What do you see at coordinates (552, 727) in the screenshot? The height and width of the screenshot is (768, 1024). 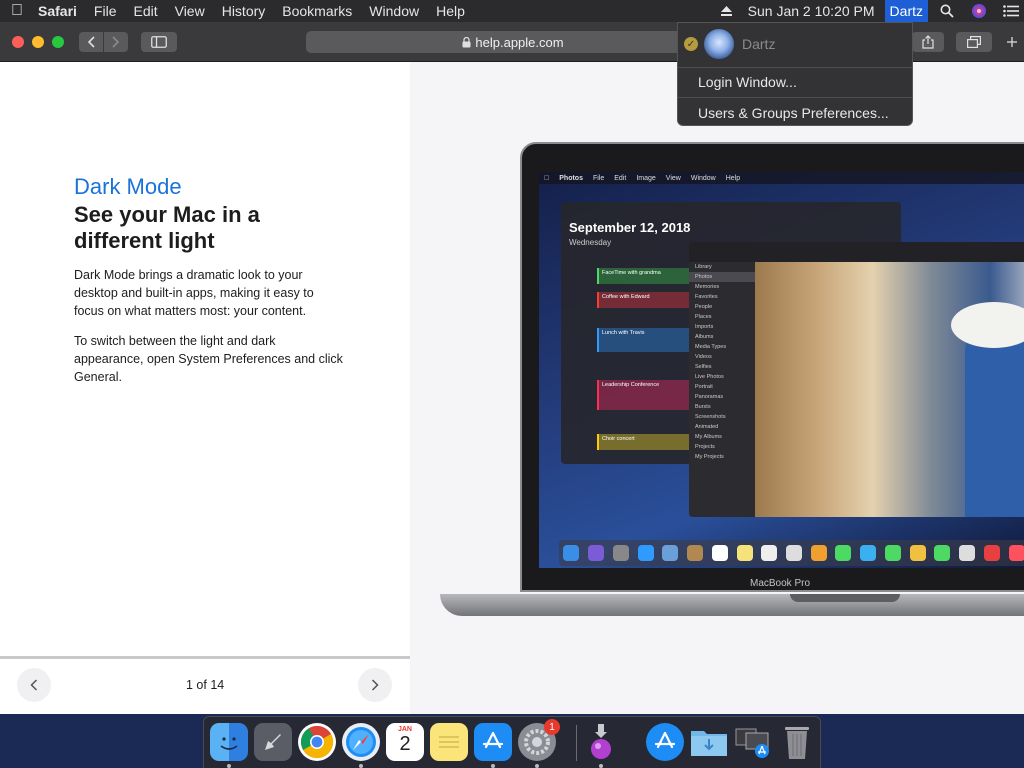 I see `notification-badge: 1` at bounding box center [552, 727].